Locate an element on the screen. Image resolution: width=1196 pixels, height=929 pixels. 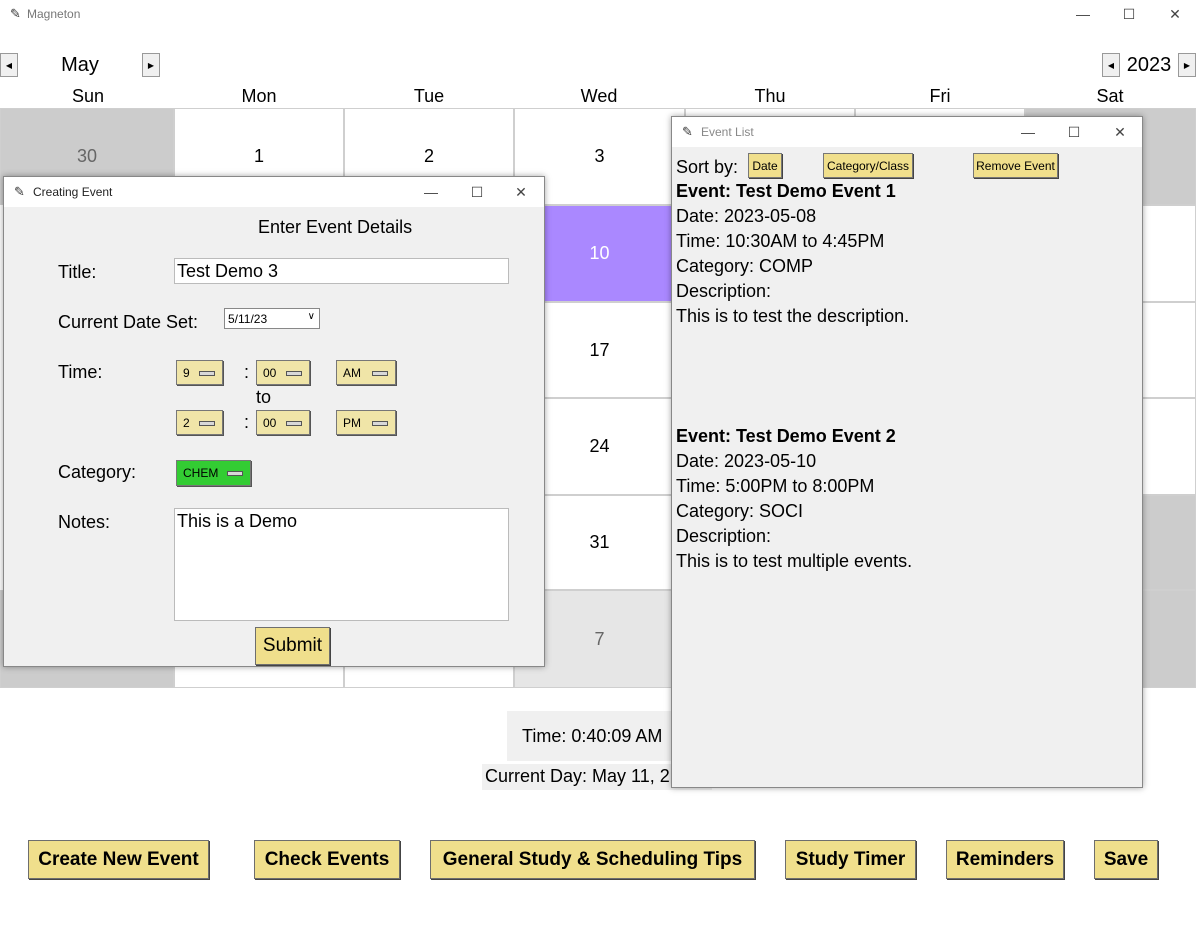
category-menu: CHEM is located at coordinates (213, 473).